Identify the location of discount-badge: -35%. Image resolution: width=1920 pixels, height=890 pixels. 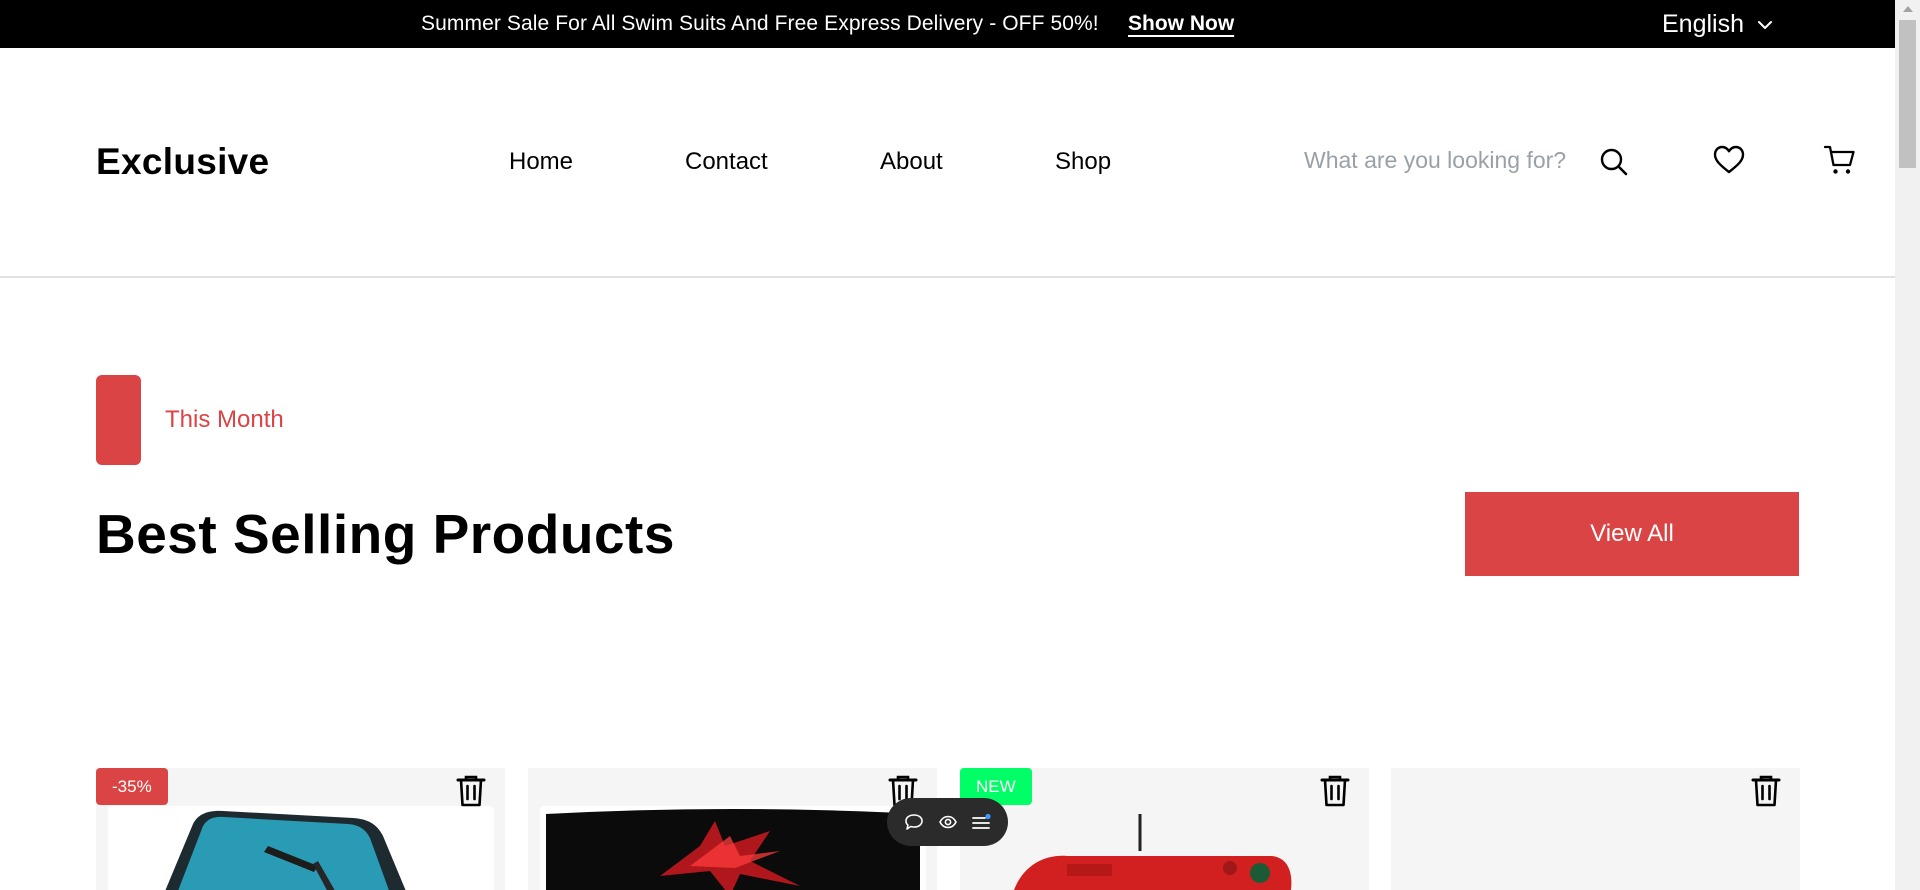
(132, 786).